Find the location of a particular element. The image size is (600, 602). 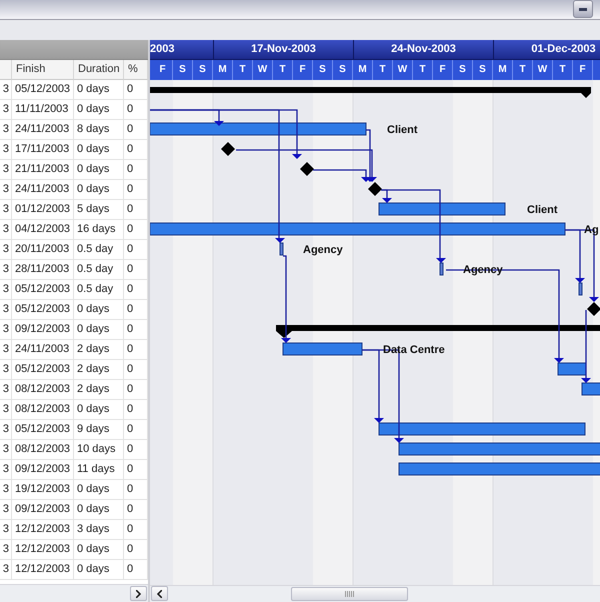

week-header: 01-Dec-2003 is located at coordinates (546, 50).